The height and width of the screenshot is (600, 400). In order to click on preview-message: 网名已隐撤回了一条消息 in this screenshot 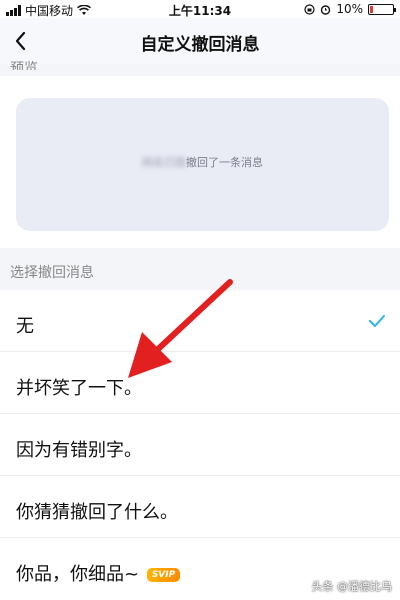, I will do `click(202, 162)`.